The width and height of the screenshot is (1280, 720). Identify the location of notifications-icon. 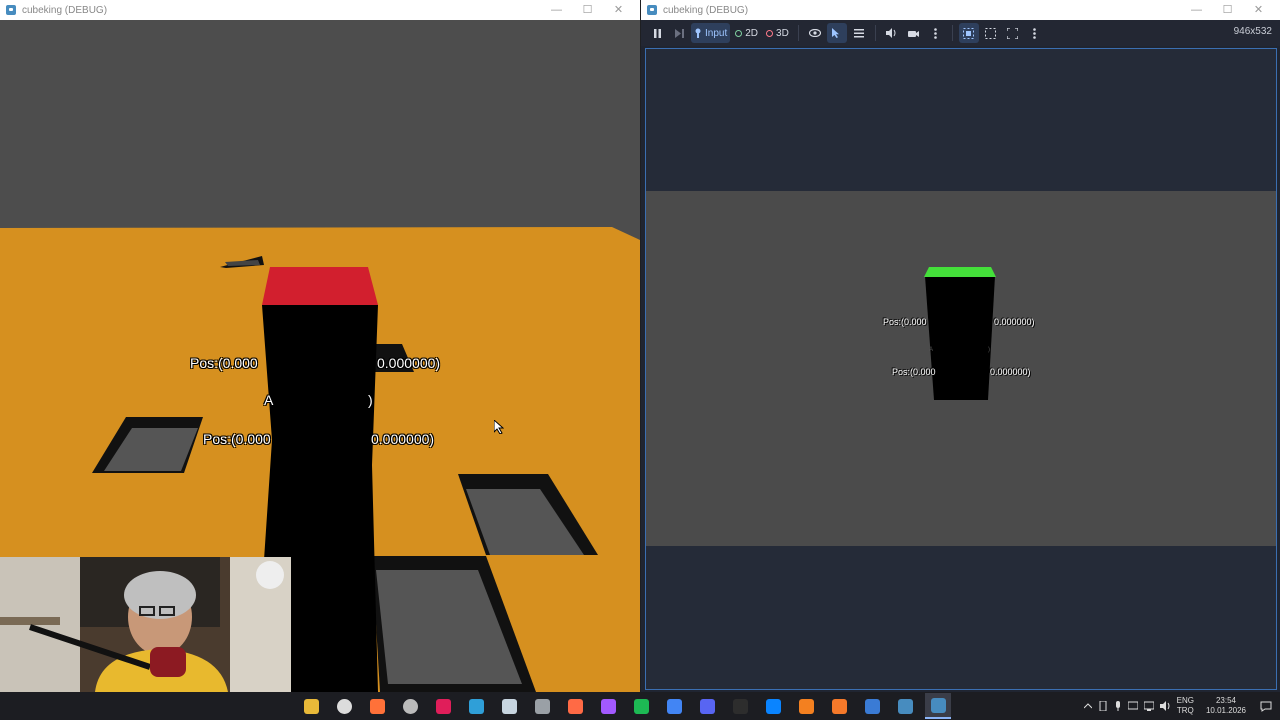
(1266, 706).